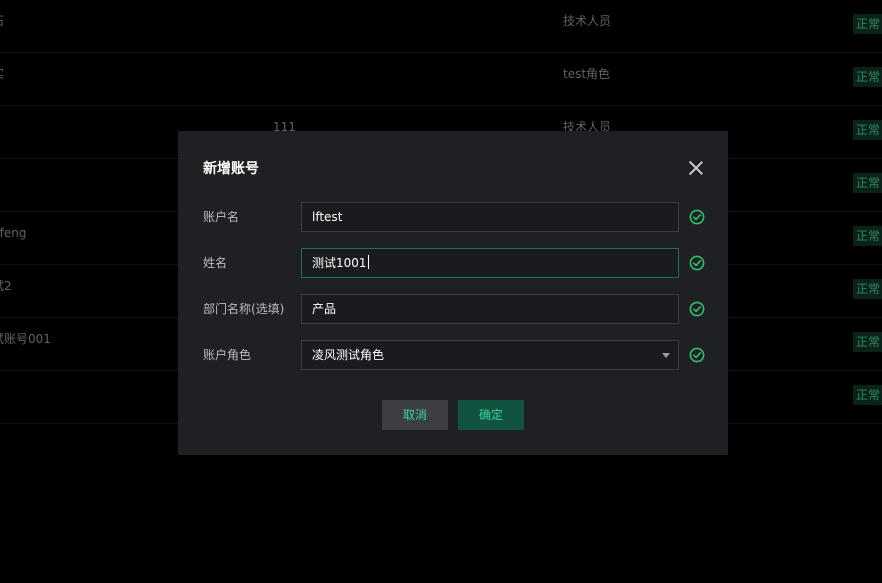 The image size is (882, 583). What do you see at coordinates (244, 309) in the screenshot?
I see `department-label: 部门名称(选填)` at bounding box center [244, 309].